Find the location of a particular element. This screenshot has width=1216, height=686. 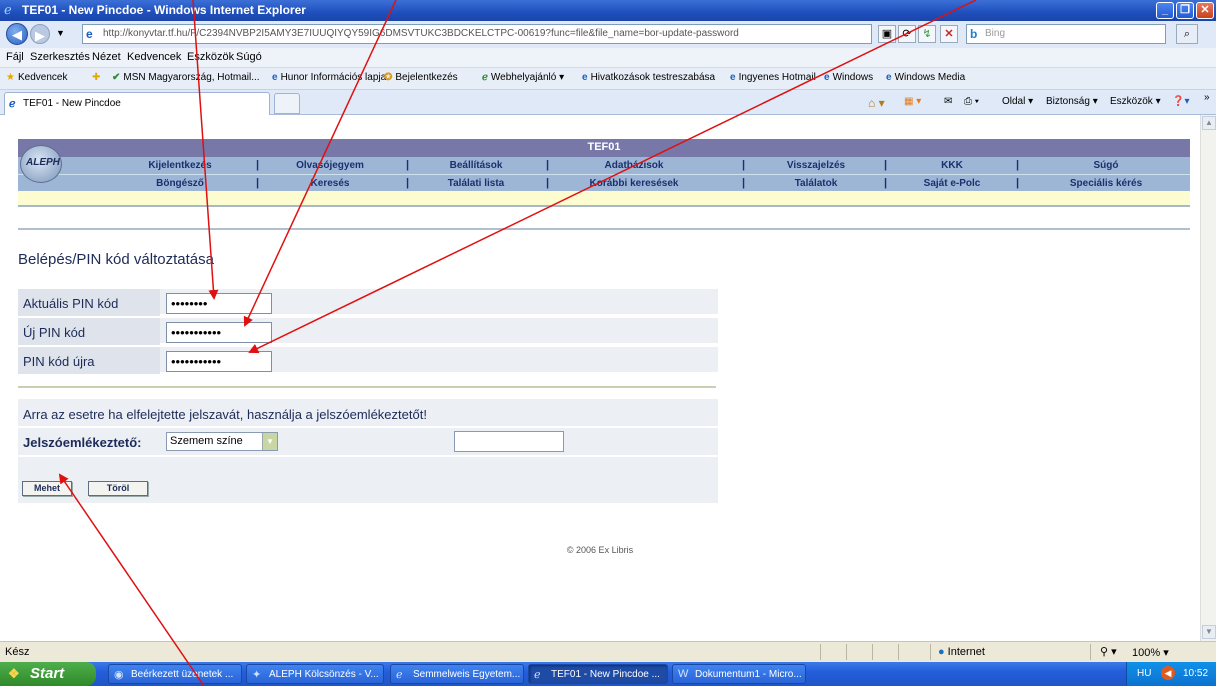

maximize-button: ❐ is located at coordinates (1185, 10).